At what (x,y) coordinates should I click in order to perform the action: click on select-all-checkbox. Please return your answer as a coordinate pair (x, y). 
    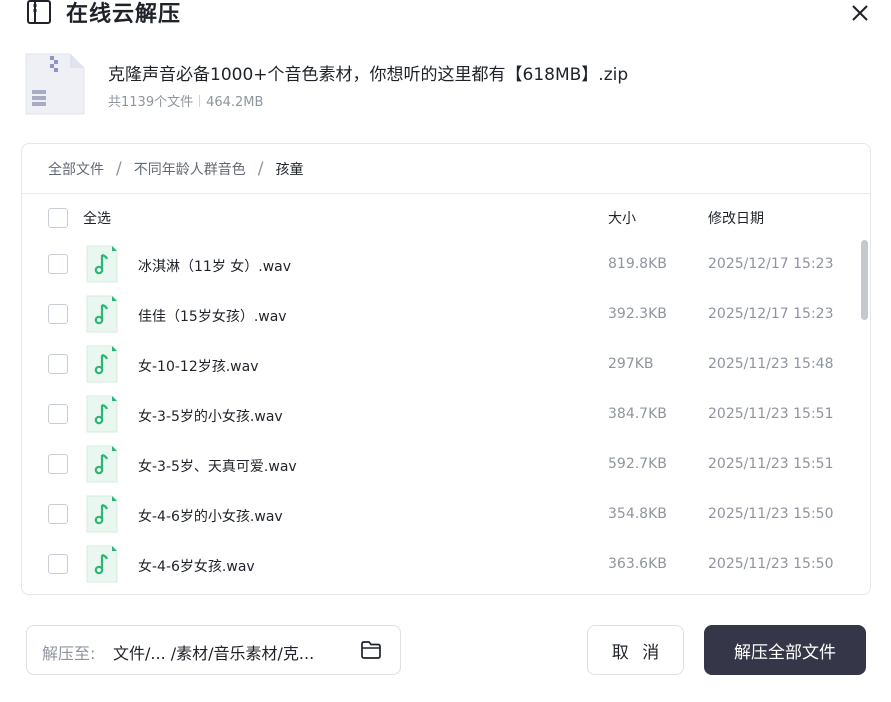
    Looking at the image, I should click on (58, 218).